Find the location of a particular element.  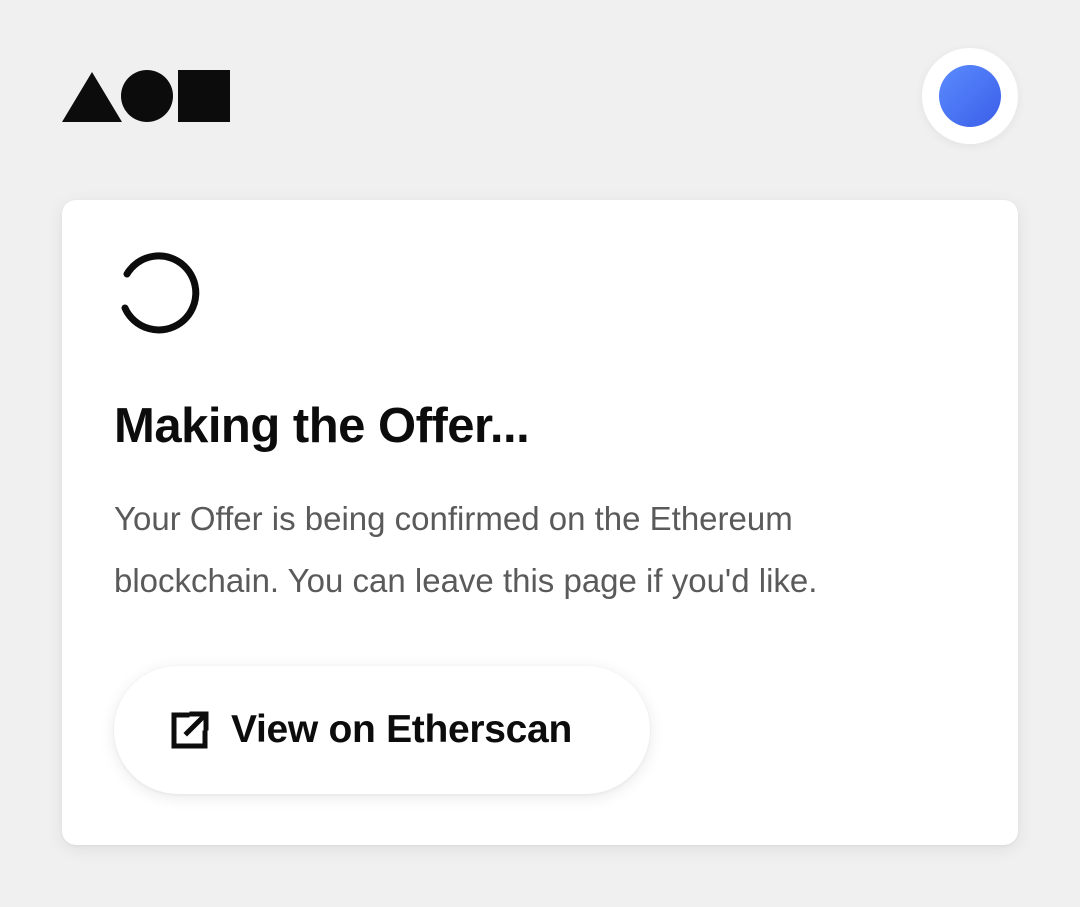

view-on-etherscan-button: View on Etherscan is located at coordinates (382, 730).